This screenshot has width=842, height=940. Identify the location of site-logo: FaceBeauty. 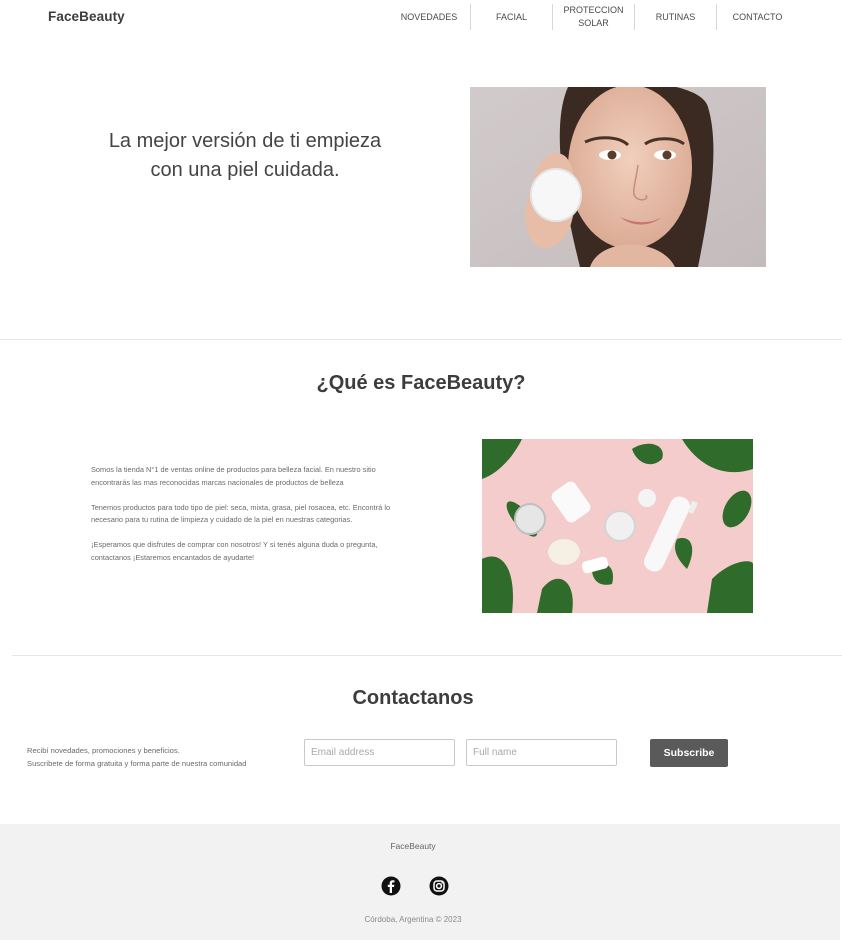
(86, 16).